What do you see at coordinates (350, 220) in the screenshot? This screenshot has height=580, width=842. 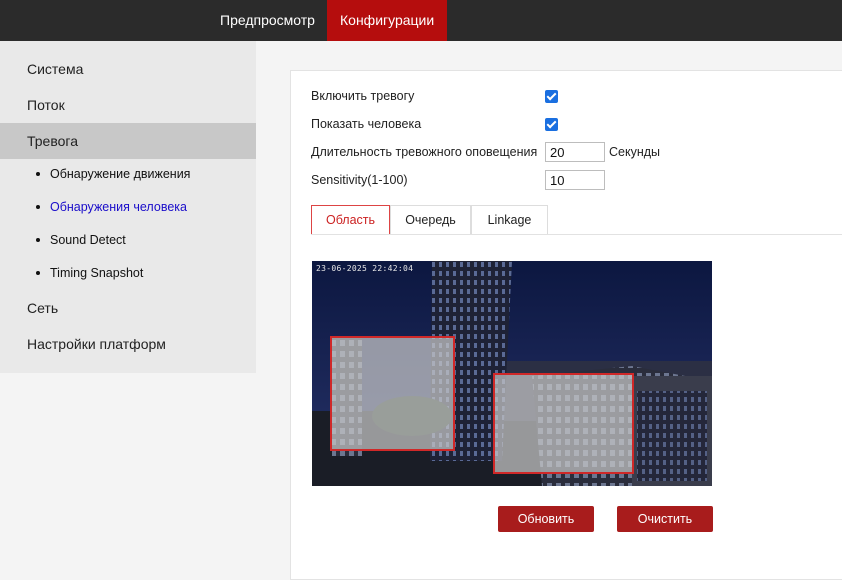 I see `tab-area: Область` at bounding box center [350, 220].